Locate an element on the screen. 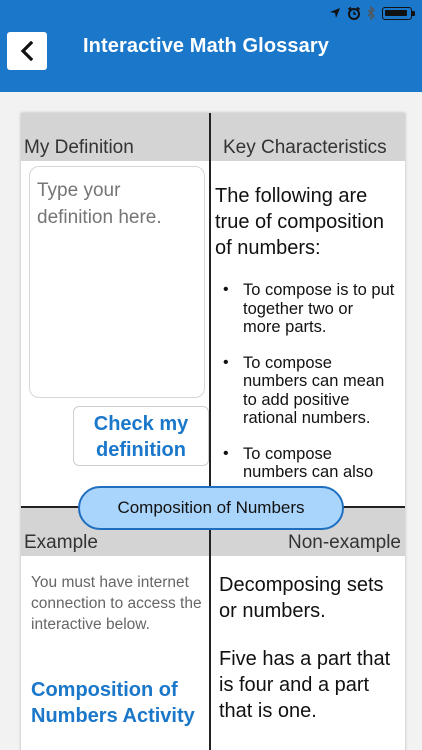 The image size is (422, 750). definition-input is located at coordinates (117, 282).